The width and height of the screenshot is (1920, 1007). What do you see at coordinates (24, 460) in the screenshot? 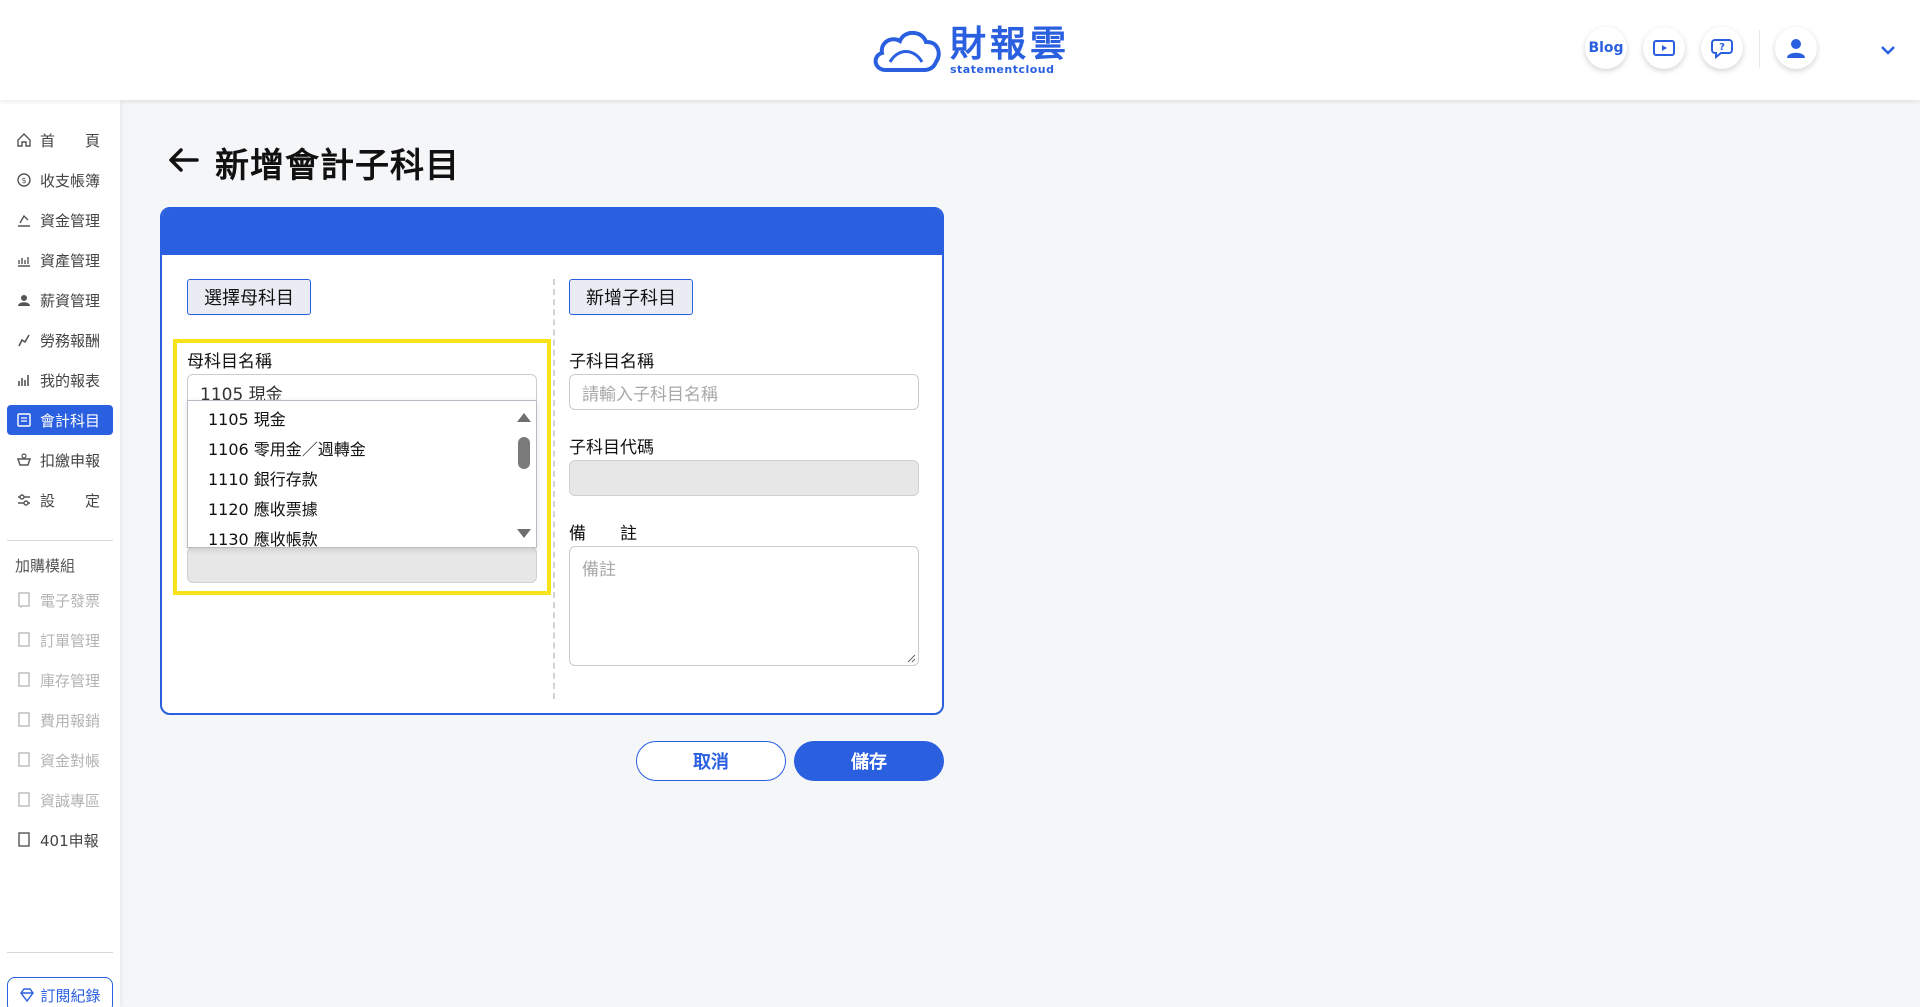
I see `tax-icon` at bounding box center [24, 460].